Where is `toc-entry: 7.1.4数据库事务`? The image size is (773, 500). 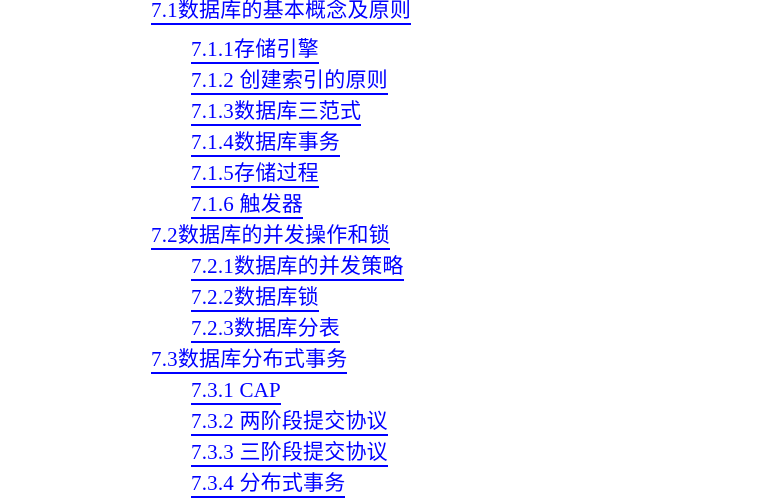
toc-entry: 7.1.4数据库事务 is located at coordinates (265, 143).